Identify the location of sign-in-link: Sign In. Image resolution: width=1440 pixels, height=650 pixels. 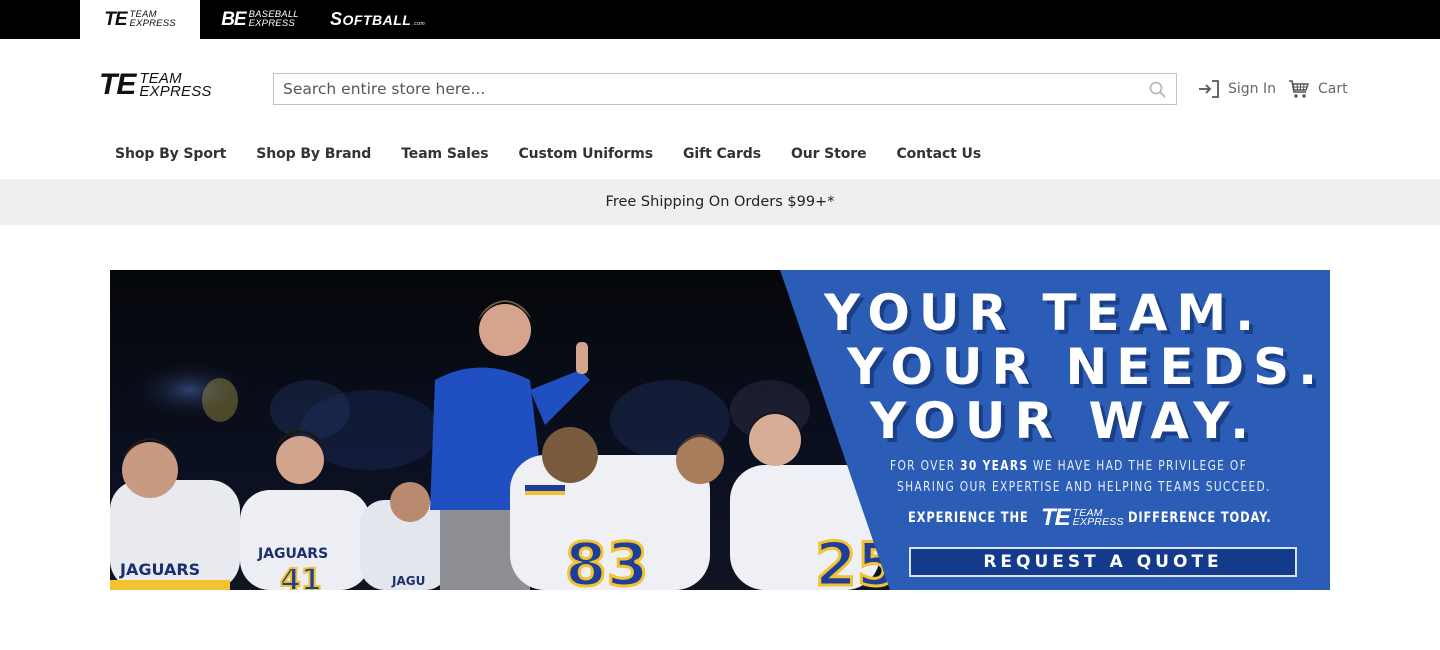
(1237, 89).